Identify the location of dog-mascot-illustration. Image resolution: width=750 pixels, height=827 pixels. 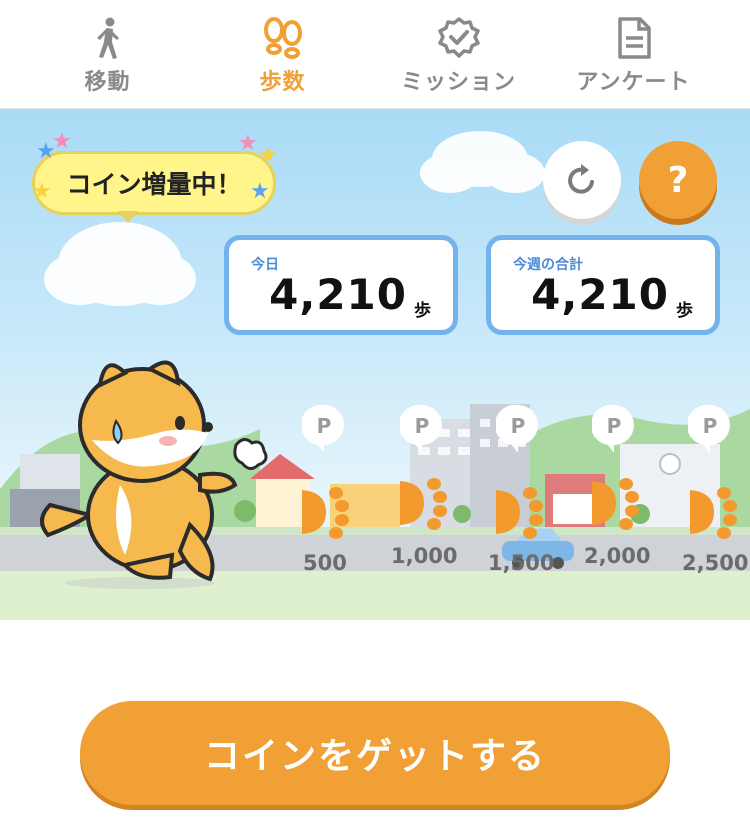
(154, 474).